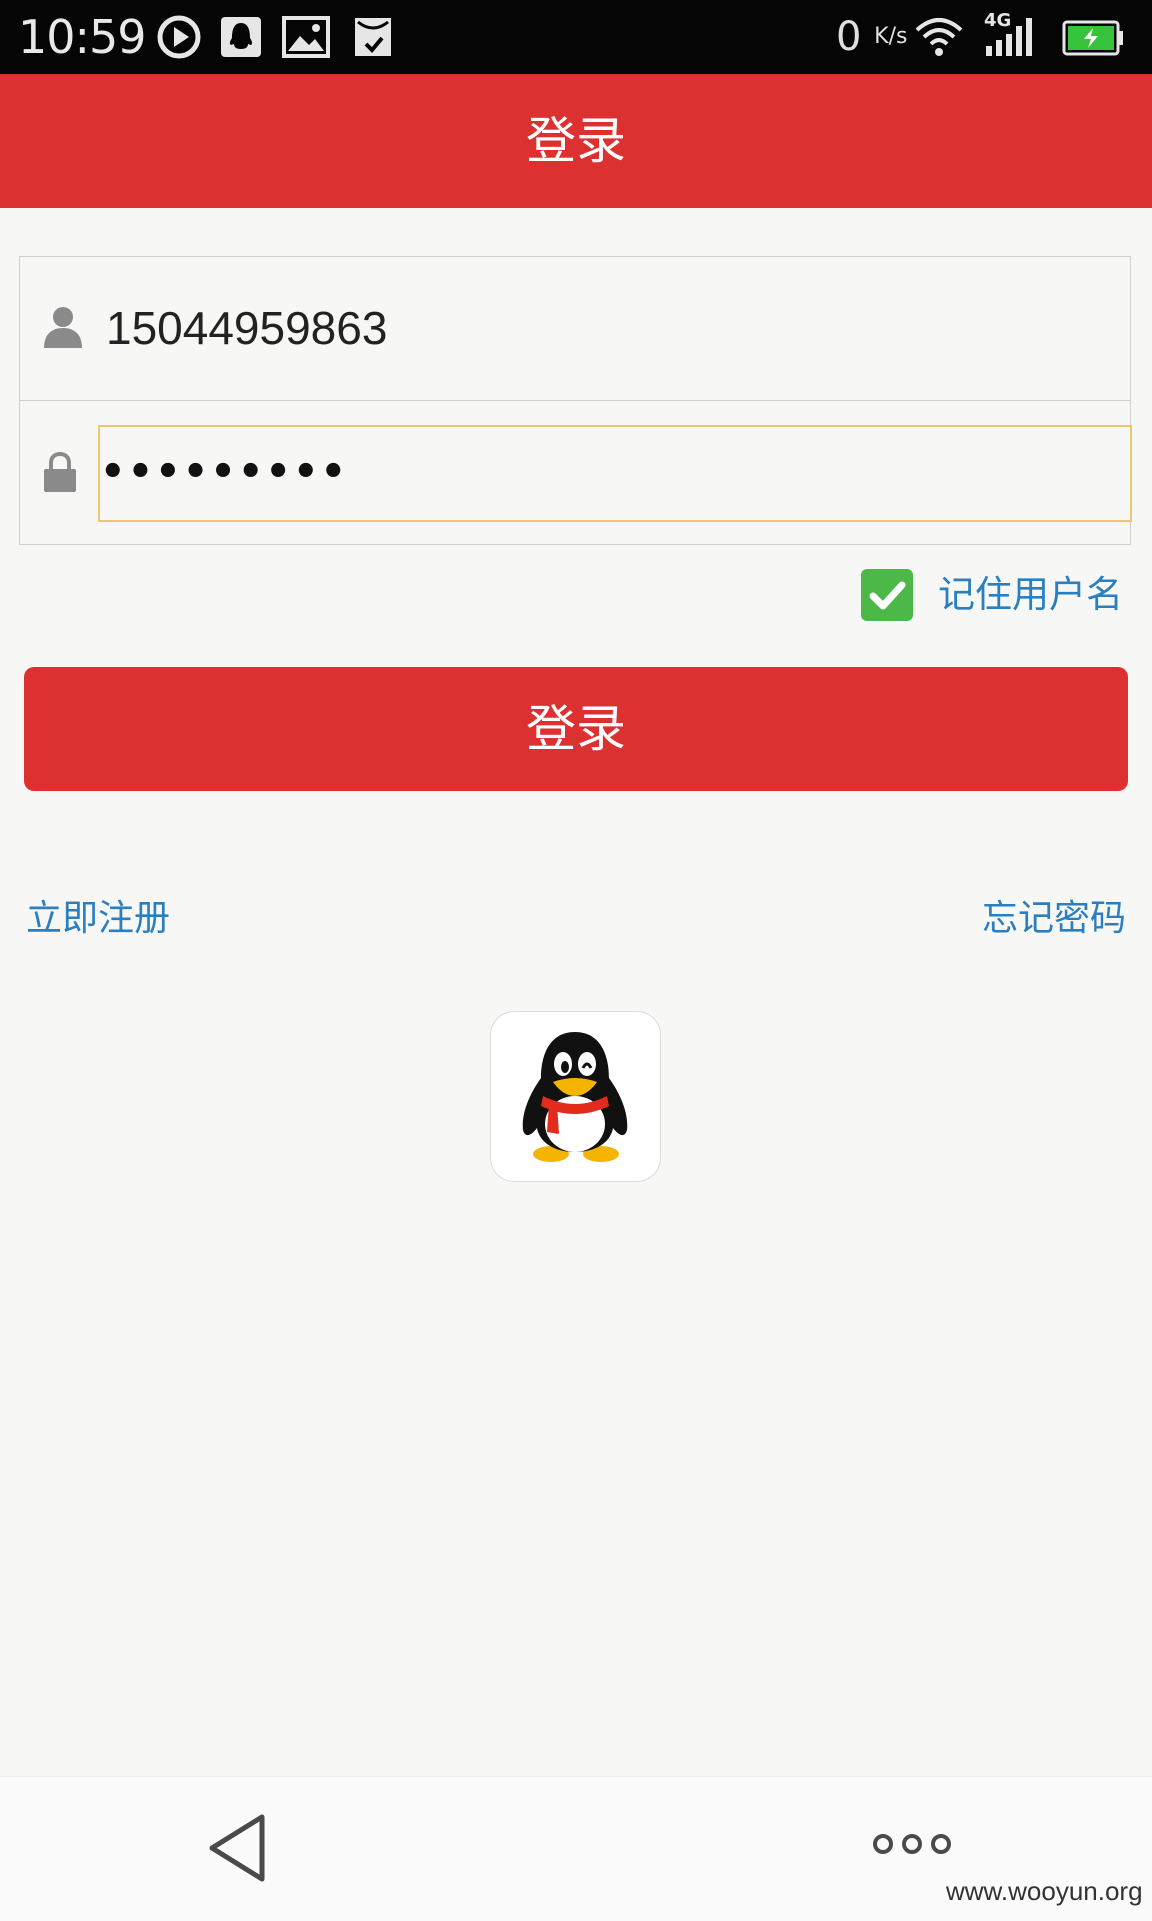  Describe the element at coordinates (849, 37) in the screenshot. I see `net-speed-value: 0` at that location.